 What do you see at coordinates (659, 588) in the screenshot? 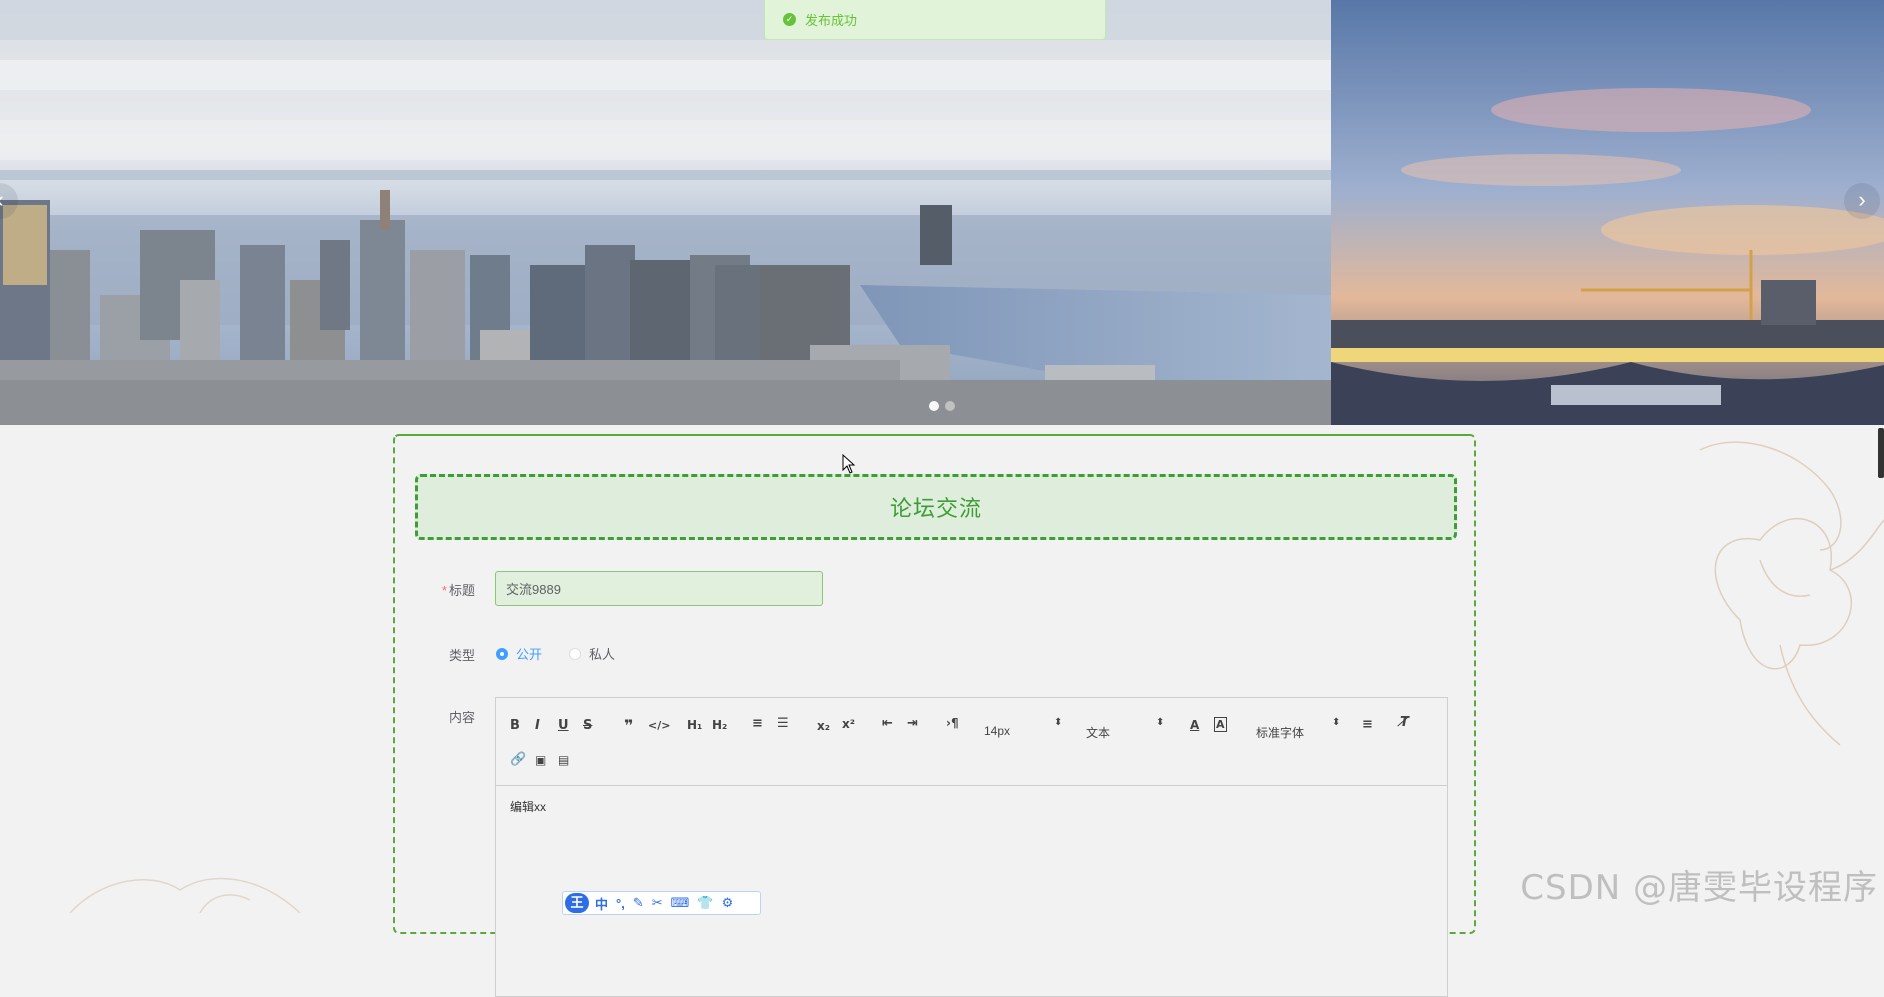
I see `title-input` at bounding box center [659, 588].